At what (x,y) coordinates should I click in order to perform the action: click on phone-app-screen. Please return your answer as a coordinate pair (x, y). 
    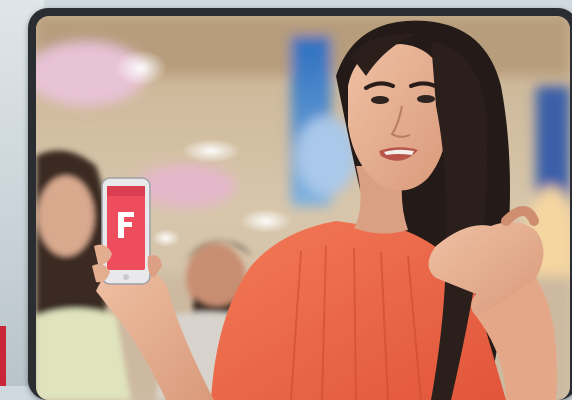
    Looking at the image, I should click on (126, 228).